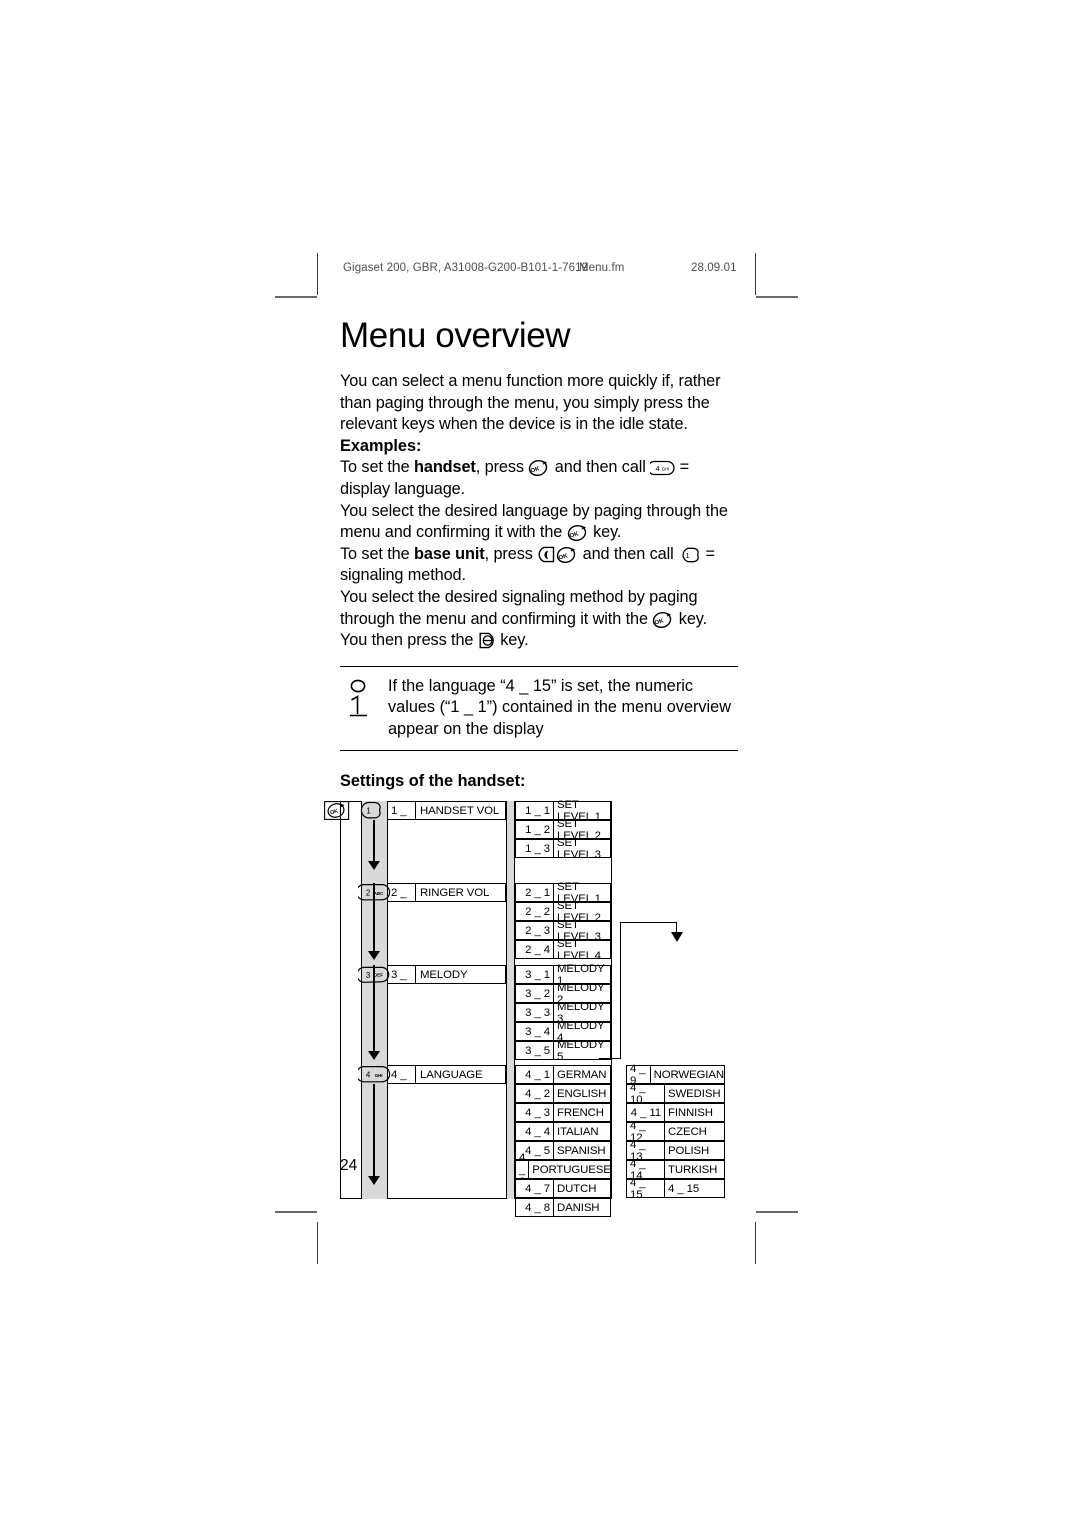 This screenshot has height=1528, width=1080. Describe the element at coordinates (445, 467) in the screenshot. I see `handset-keyword: handset` at that location.